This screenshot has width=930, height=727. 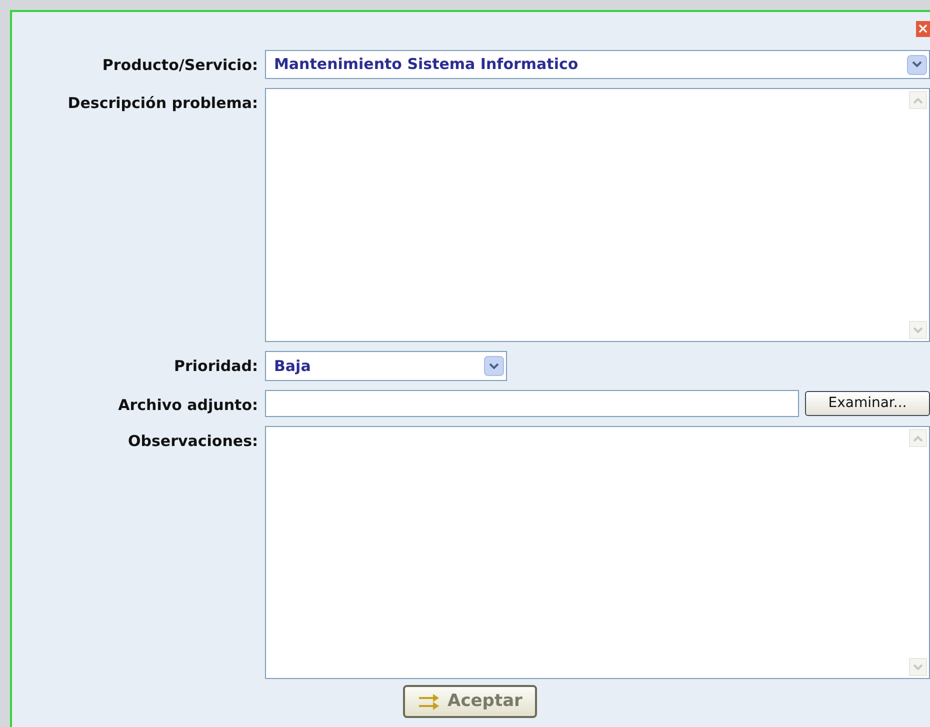 I want to click on close-button: ×, so click(x=923, y=29).